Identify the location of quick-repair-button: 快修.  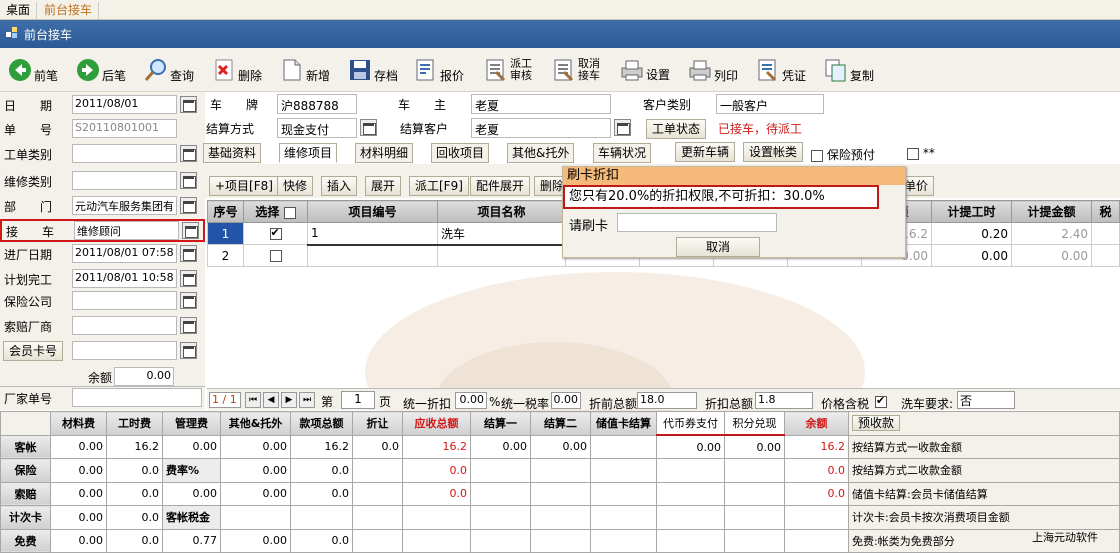
(295, 186).